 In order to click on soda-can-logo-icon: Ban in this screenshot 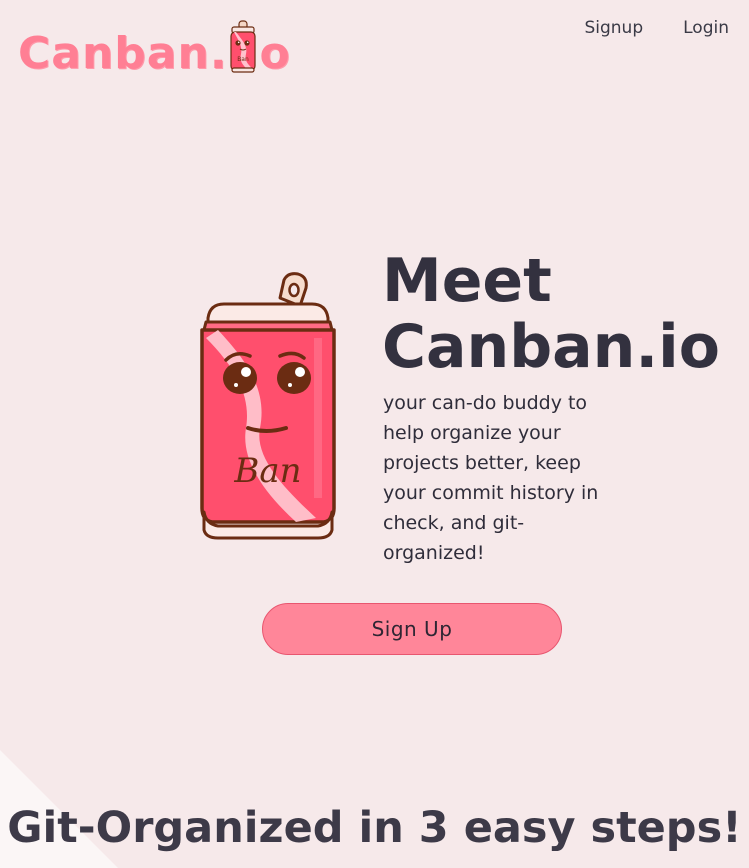, I will do `click(242, 46)`.